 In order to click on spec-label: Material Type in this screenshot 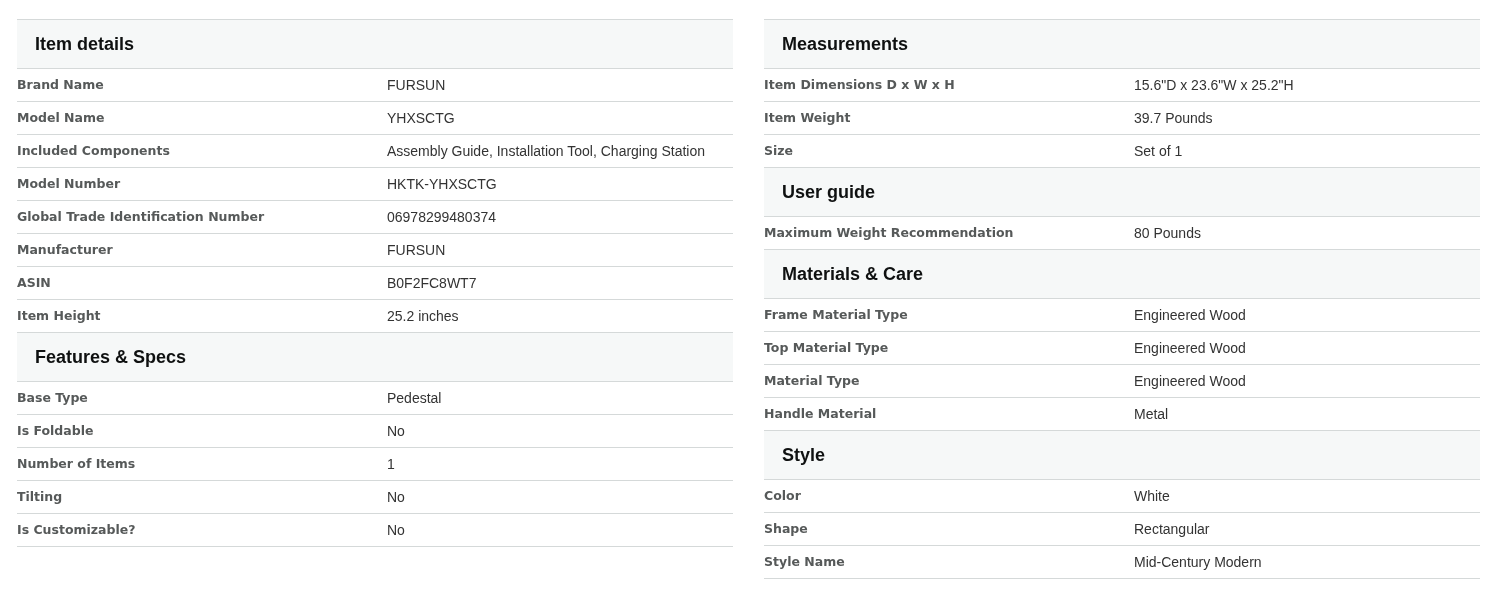, I will do `click(812, 380)`.